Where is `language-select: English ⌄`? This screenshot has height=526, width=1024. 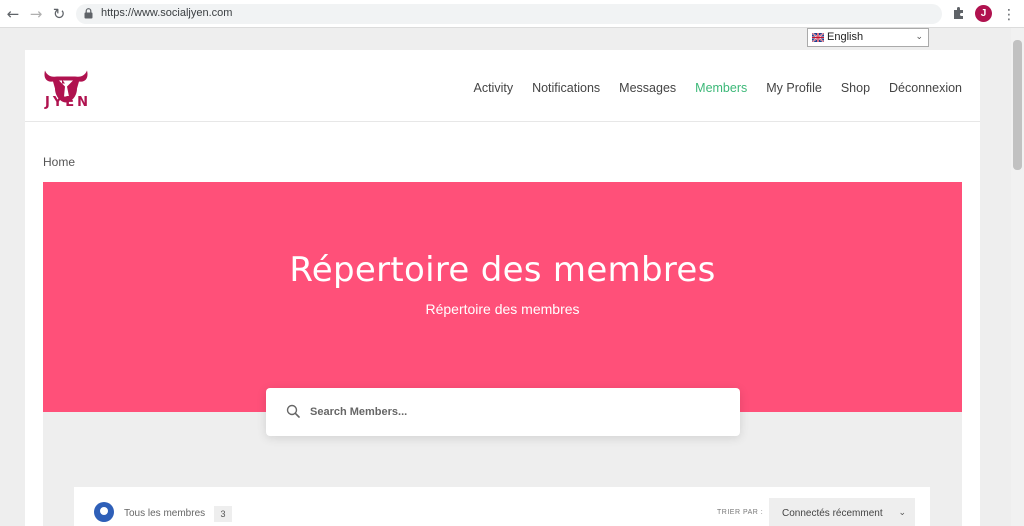
language-select: English ⌄ is located at coordinates (868, 37).